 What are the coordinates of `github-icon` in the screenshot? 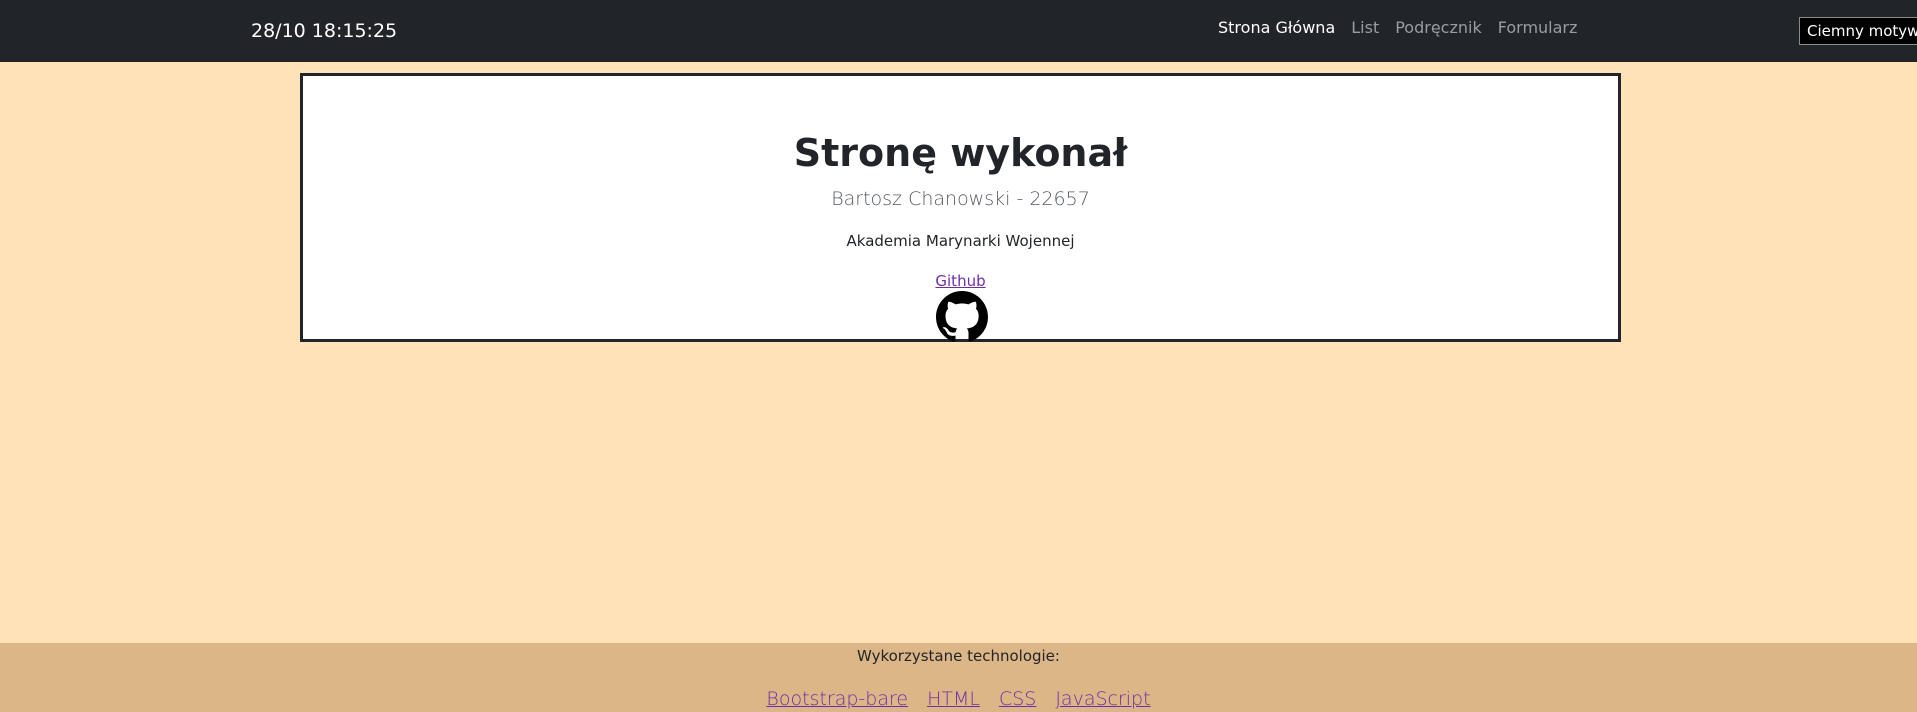 It's located at (962, 317).